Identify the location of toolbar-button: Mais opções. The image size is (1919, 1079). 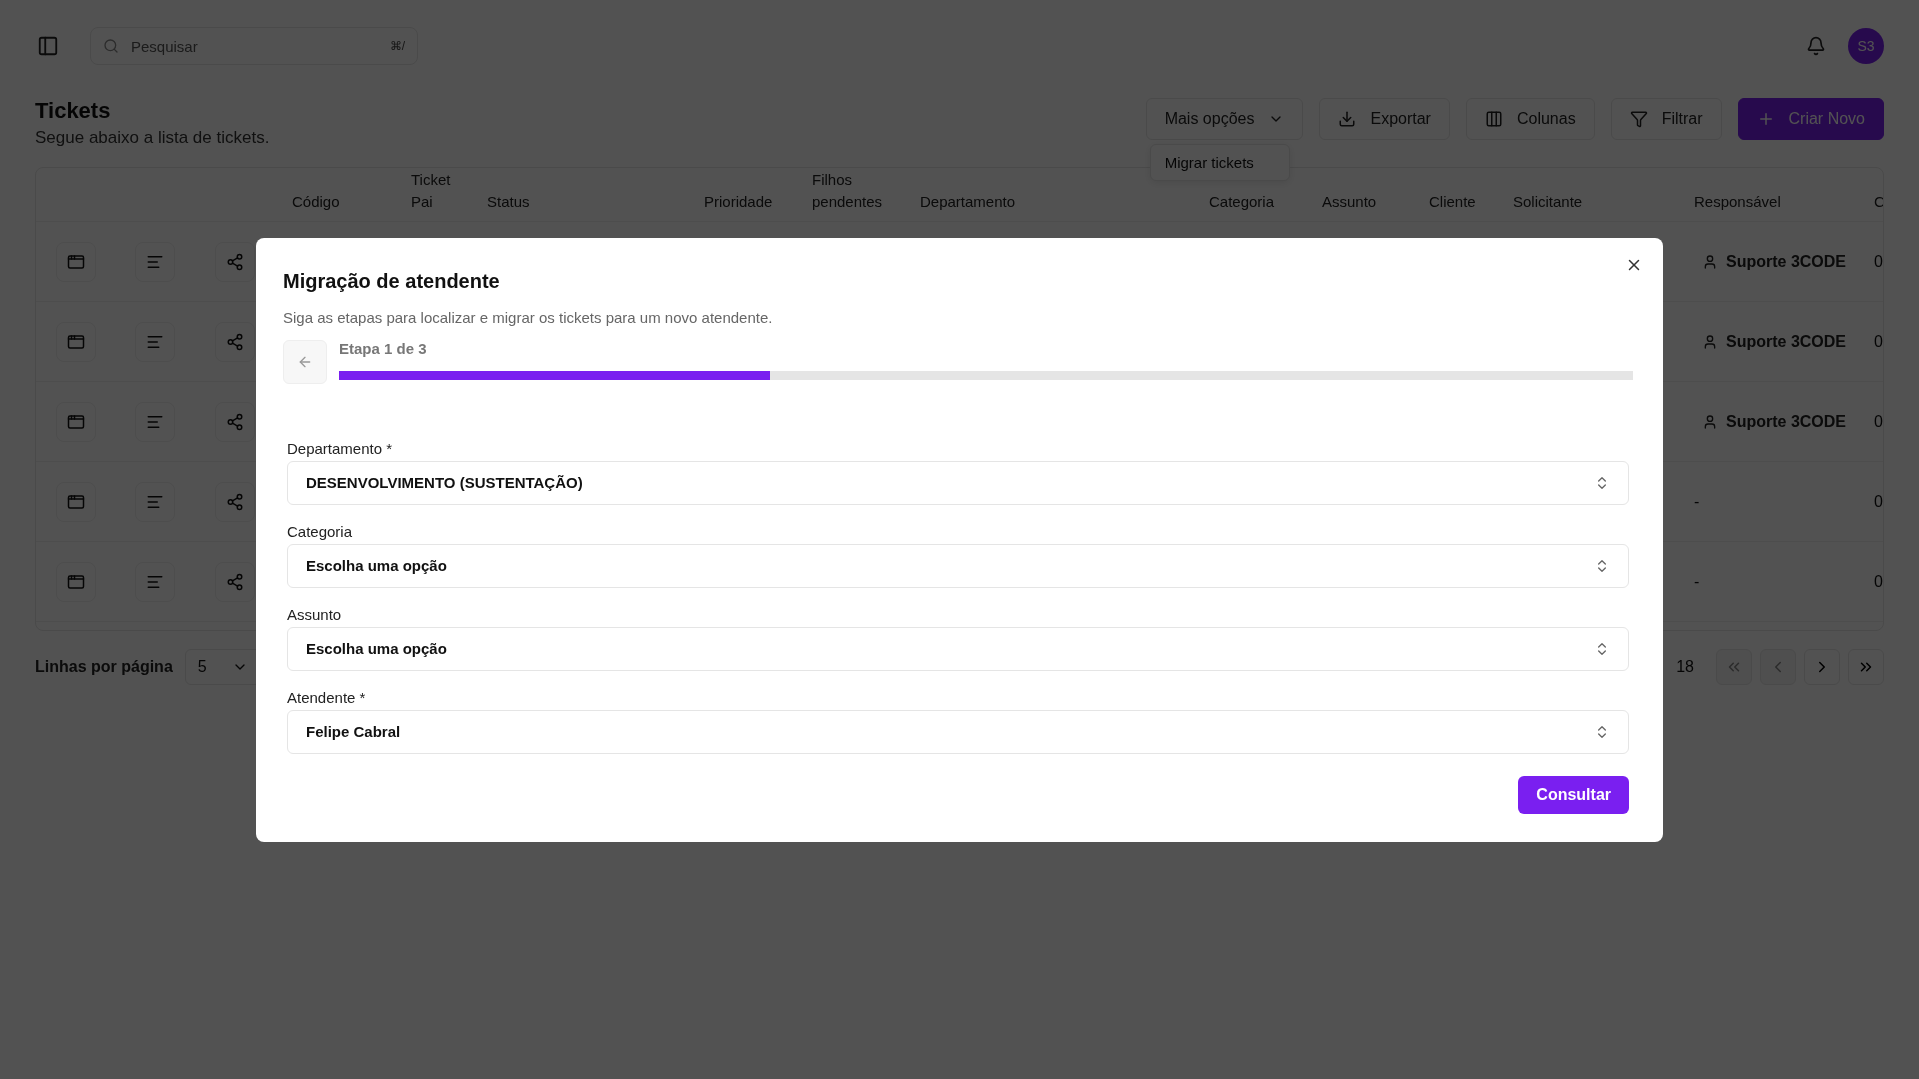
(1224, 119).